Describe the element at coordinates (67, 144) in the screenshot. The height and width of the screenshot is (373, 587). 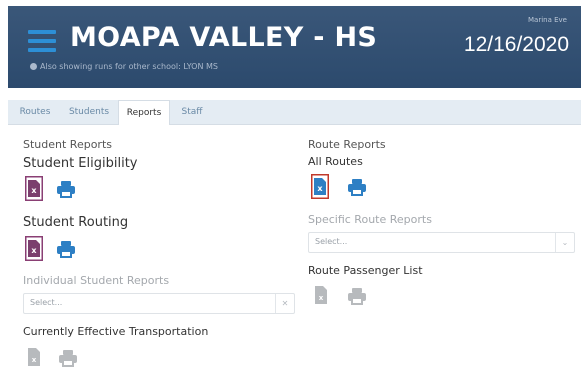
I see `student-reports-heading: Student Reports` at that location.